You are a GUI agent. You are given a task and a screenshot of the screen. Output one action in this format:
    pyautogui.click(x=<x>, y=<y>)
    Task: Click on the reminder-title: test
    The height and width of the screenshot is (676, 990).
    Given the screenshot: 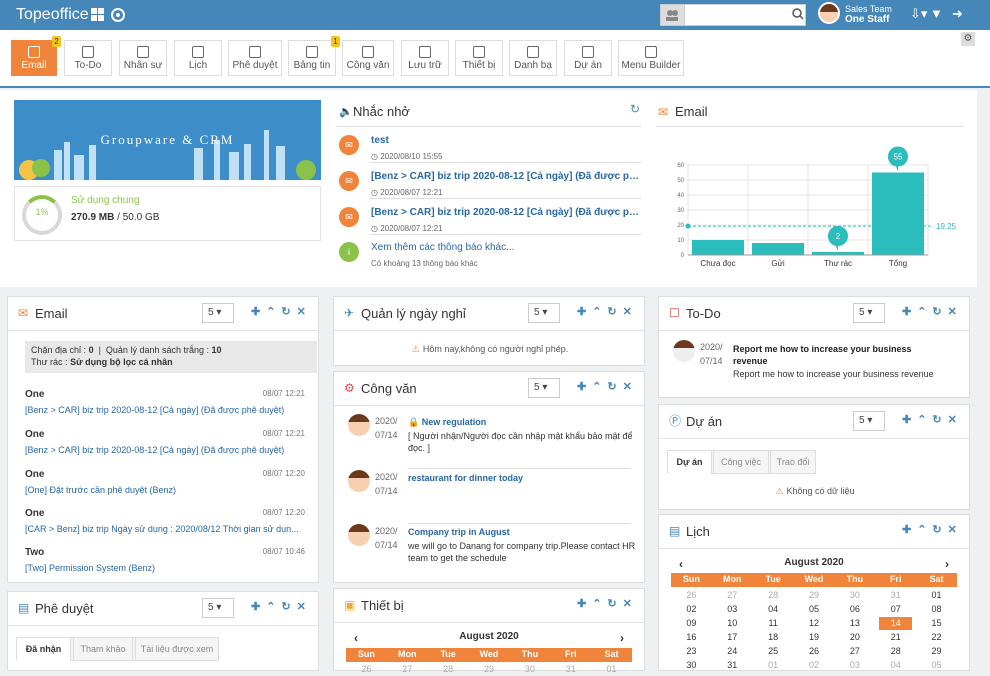 What is the action you would take?
    pyautogui.click(x=506, y=140)
    